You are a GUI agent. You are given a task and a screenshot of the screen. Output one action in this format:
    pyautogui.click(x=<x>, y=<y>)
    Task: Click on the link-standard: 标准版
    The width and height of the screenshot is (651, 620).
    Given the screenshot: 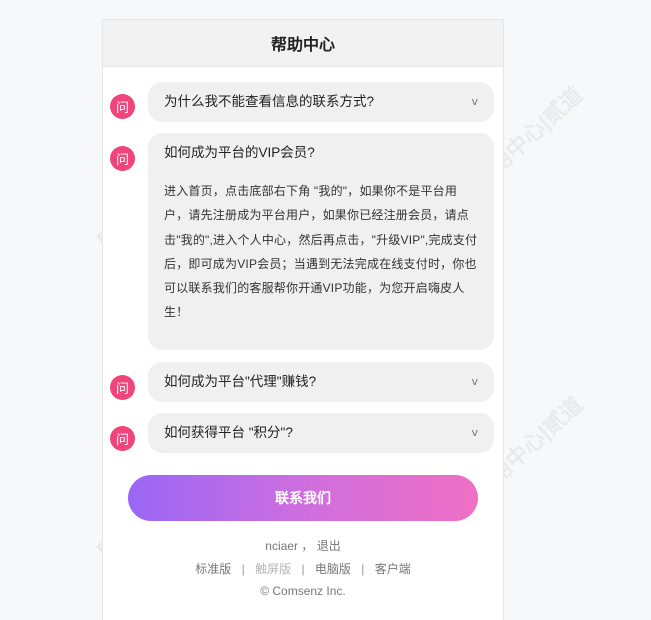 What is the action you would take?
    pyautogui.click(x=213, y=569)
    